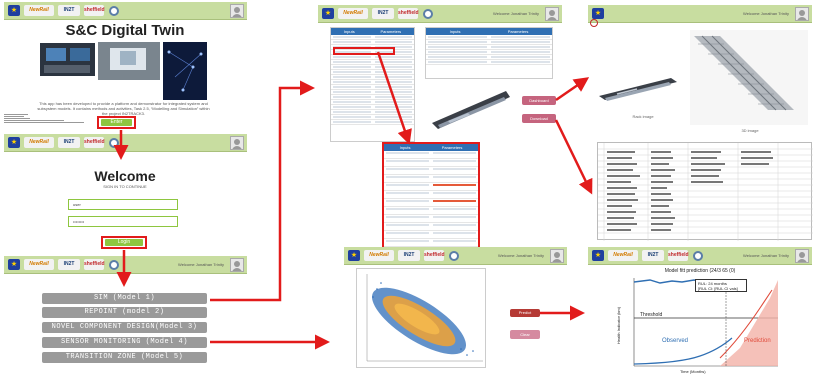 The image size is (817, 381). I want to click on parameters-header-2: Parameters, so click(518, 31).